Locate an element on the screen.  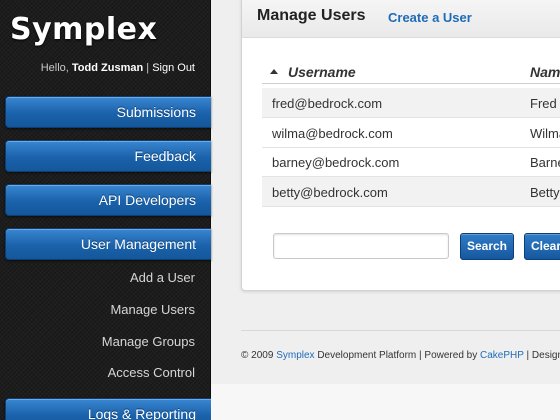
footer-copyright: © 2009 is located at coordinates (257, 355).